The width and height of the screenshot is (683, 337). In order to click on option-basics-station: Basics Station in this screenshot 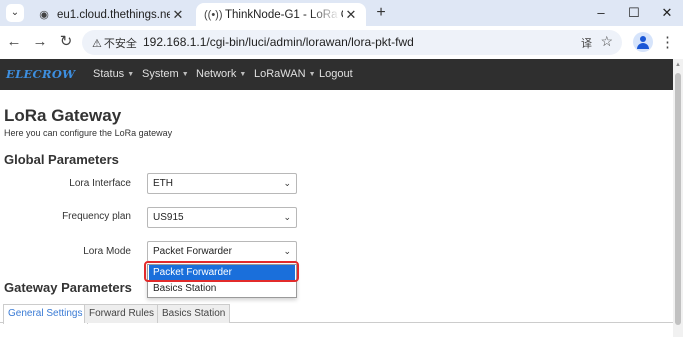, I will do `click(222, 288)`.